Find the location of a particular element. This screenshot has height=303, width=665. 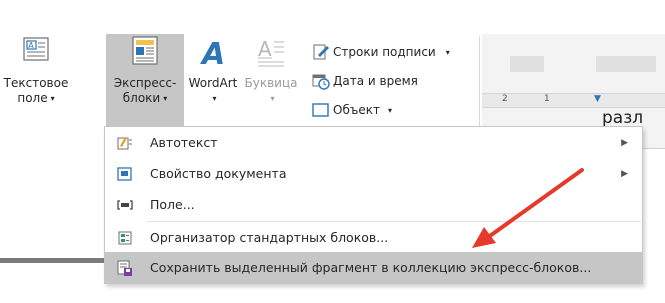

quickparts-label-2: блоки is located at coordinates (141, 98).